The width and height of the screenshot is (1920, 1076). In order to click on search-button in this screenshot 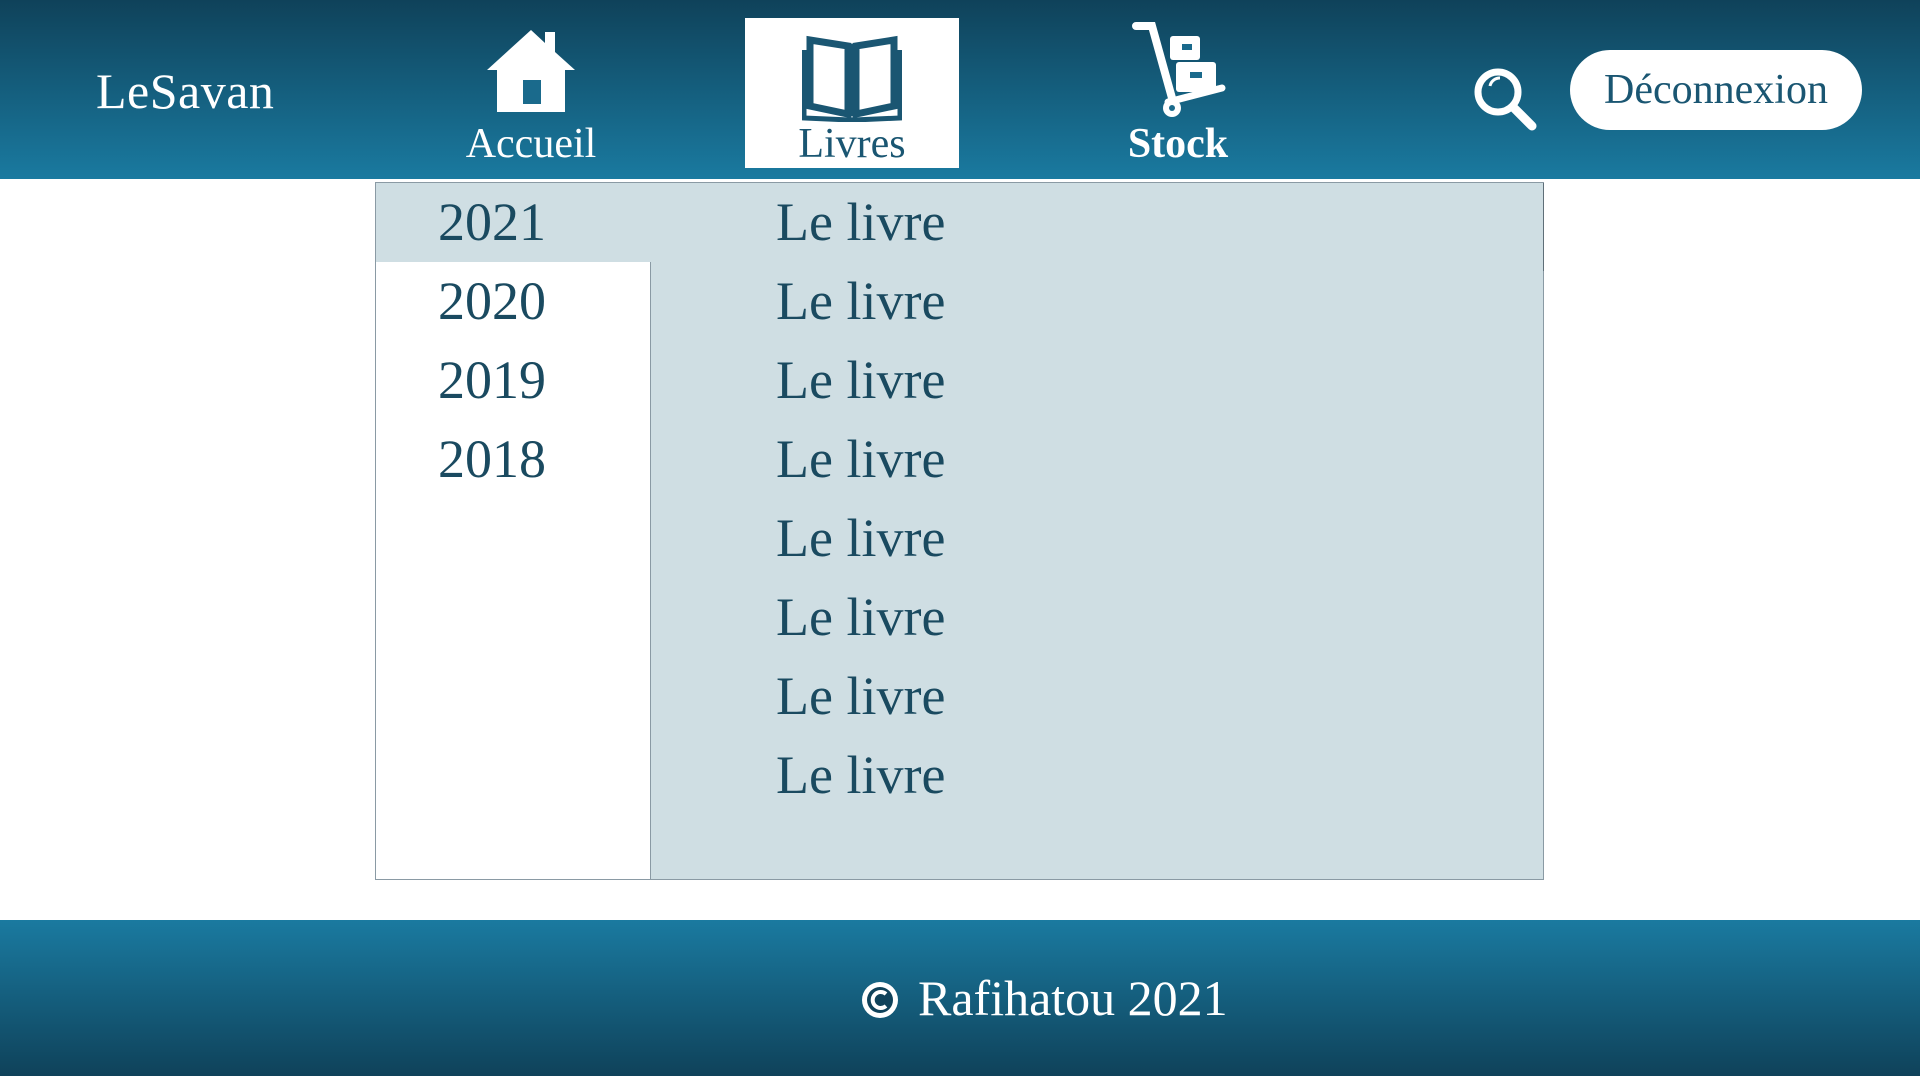, I will do `click(1505, 99)`.